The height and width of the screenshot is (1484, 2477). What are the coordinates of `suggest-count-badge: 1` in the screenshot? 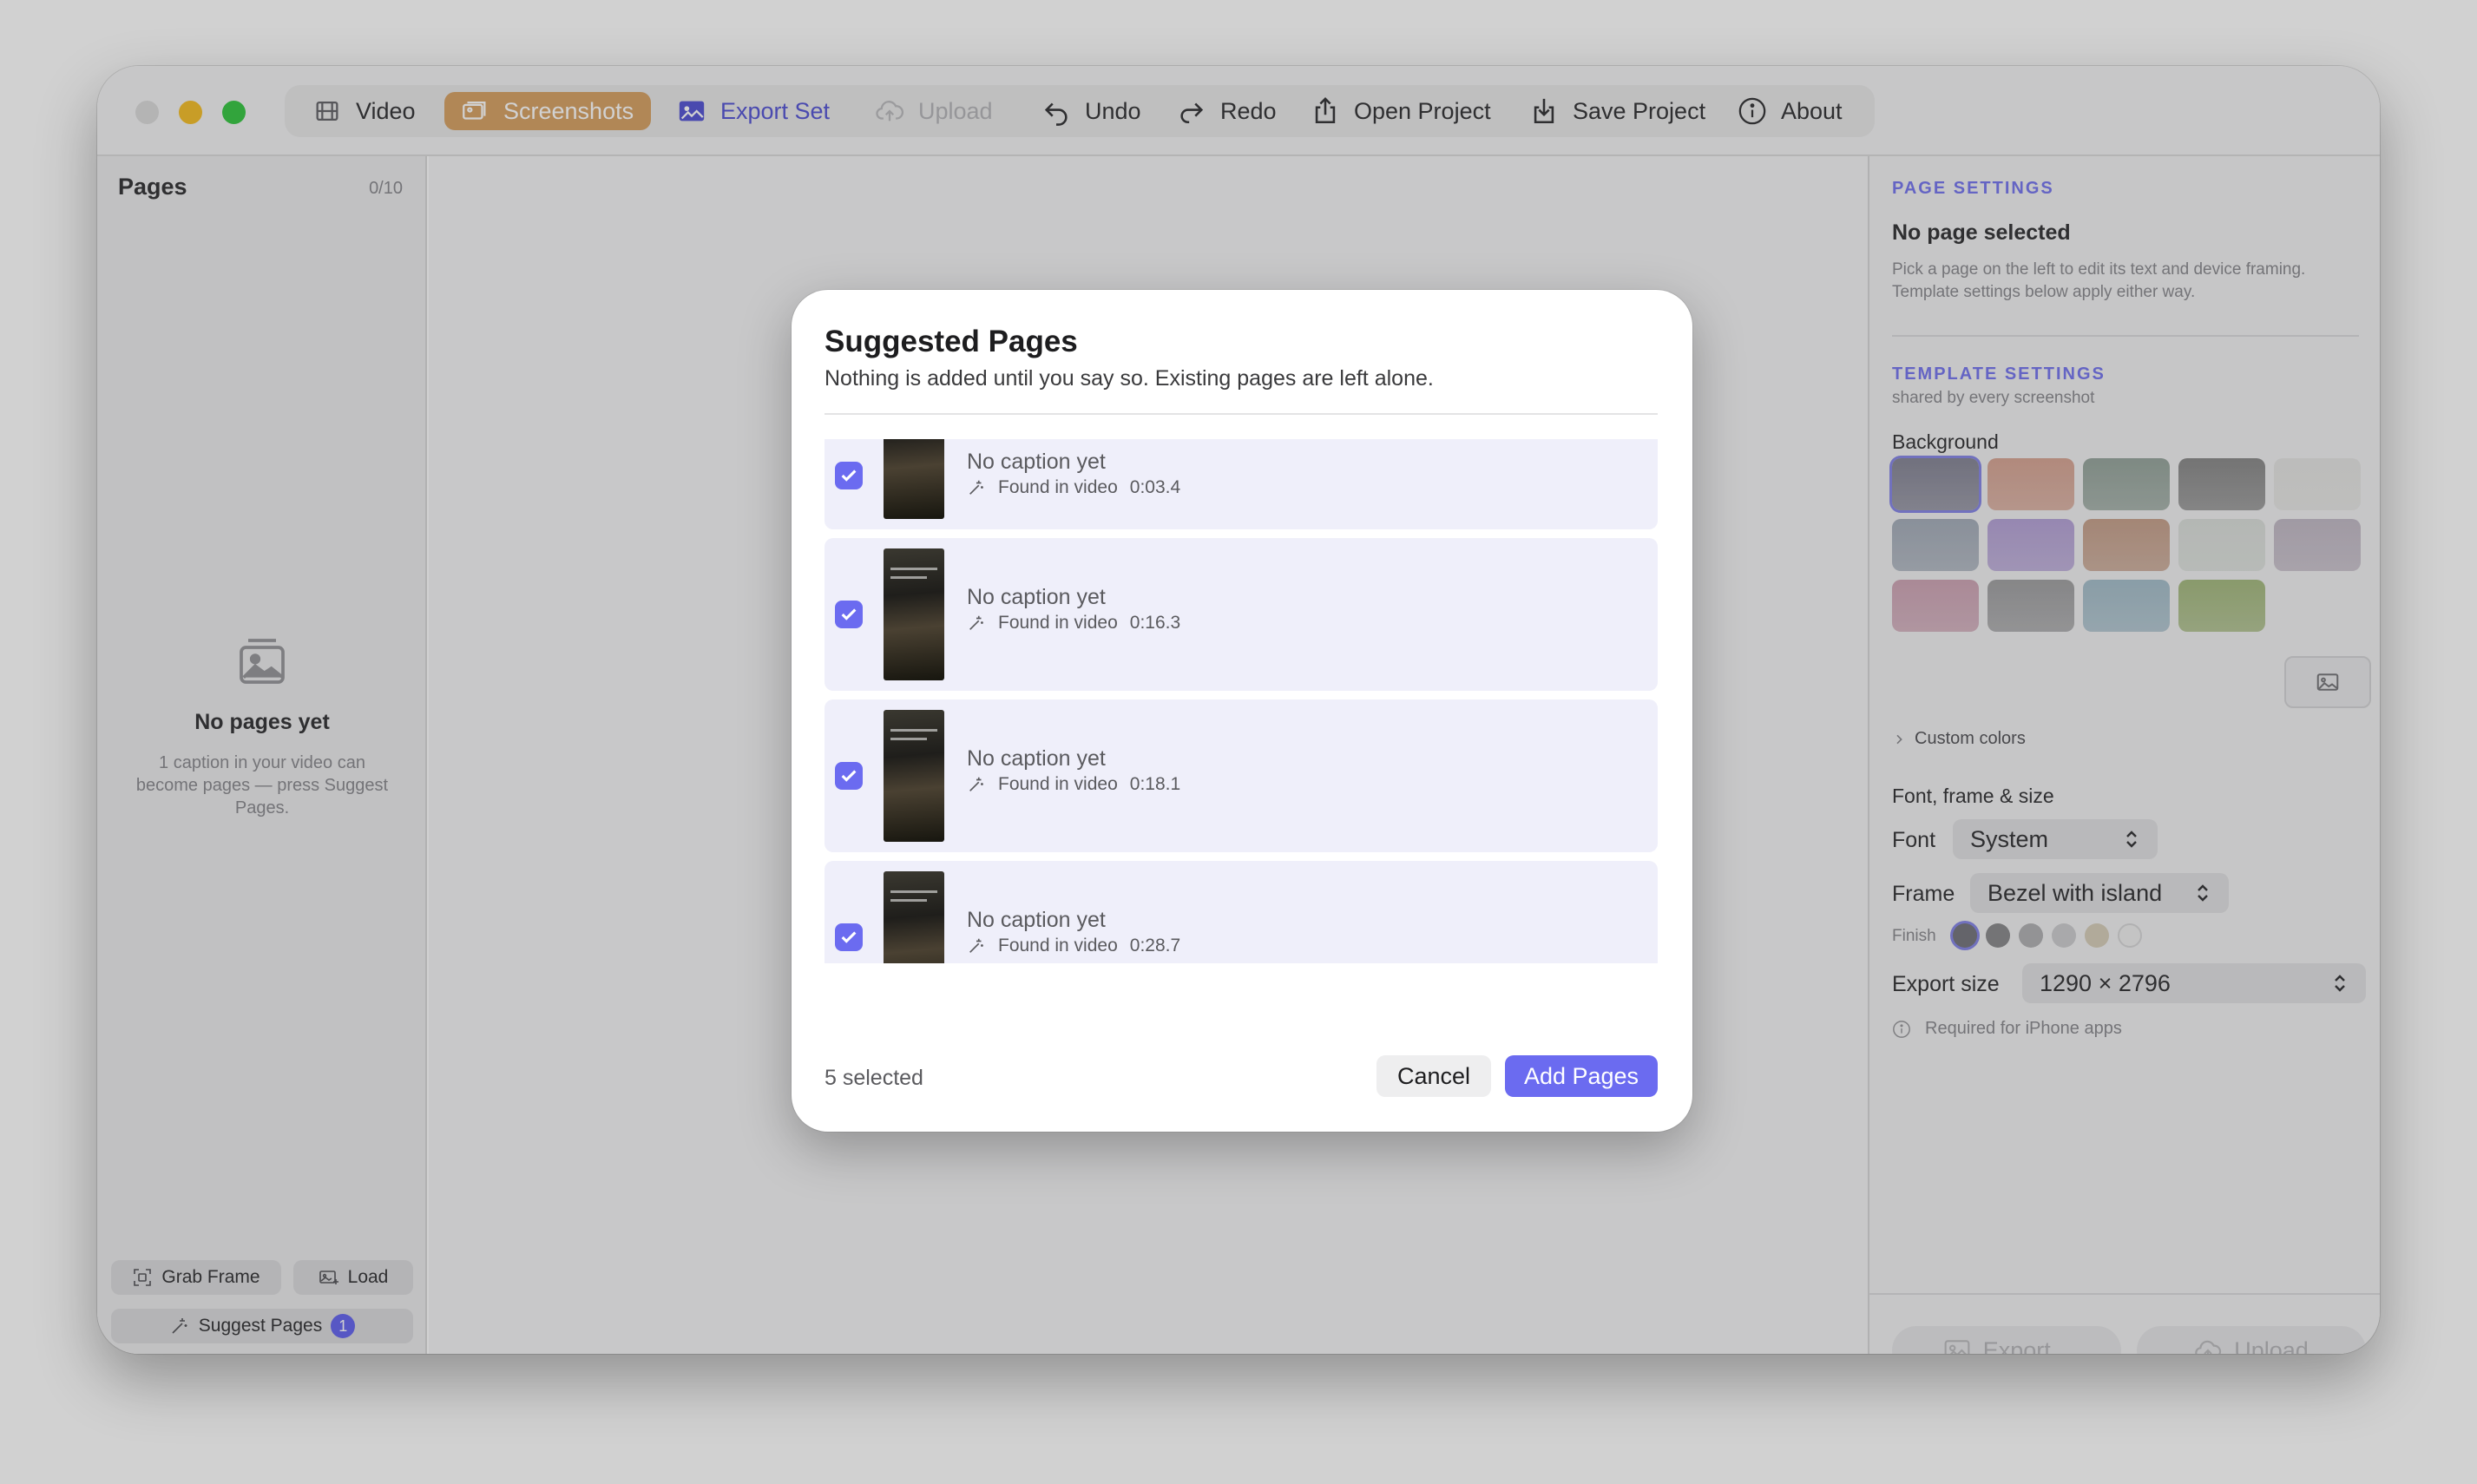 It's located at (343, 1326).